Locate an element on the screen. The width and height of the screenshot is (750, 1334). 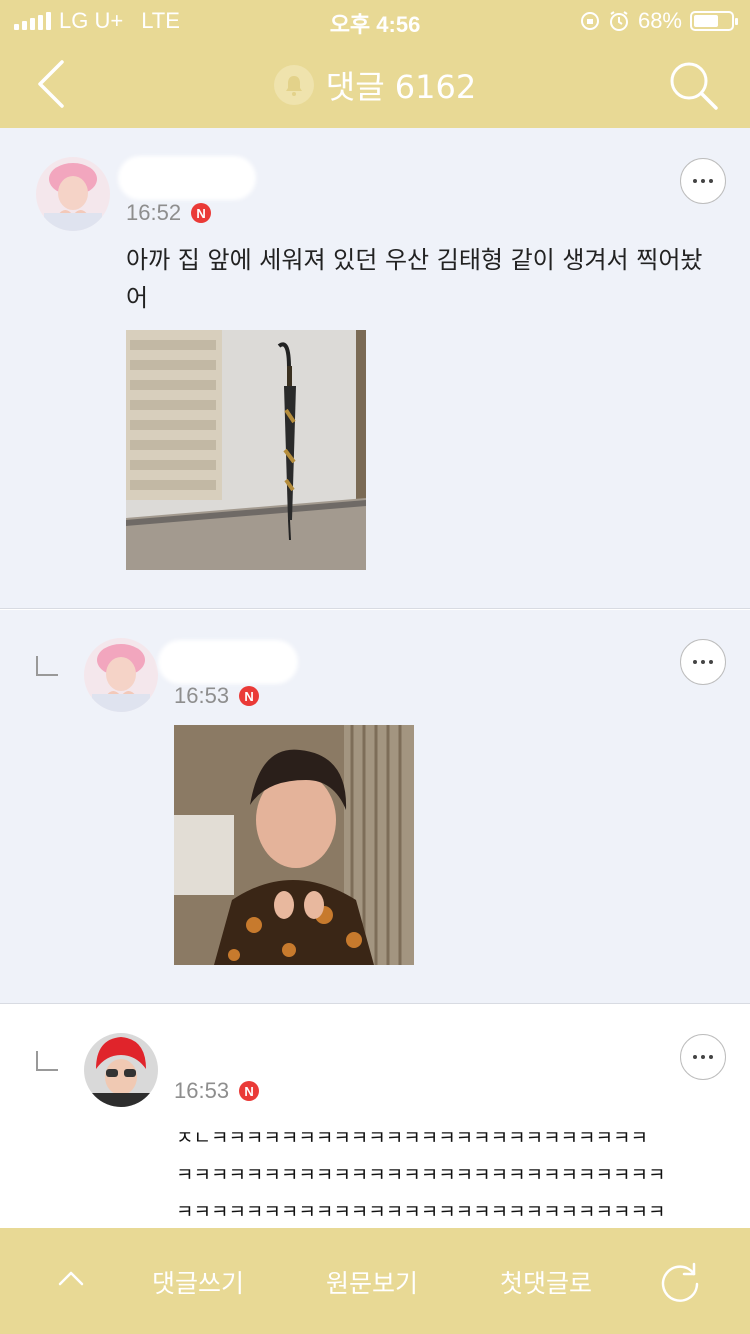
comment-photo-person is located at coordinates (294, 845).